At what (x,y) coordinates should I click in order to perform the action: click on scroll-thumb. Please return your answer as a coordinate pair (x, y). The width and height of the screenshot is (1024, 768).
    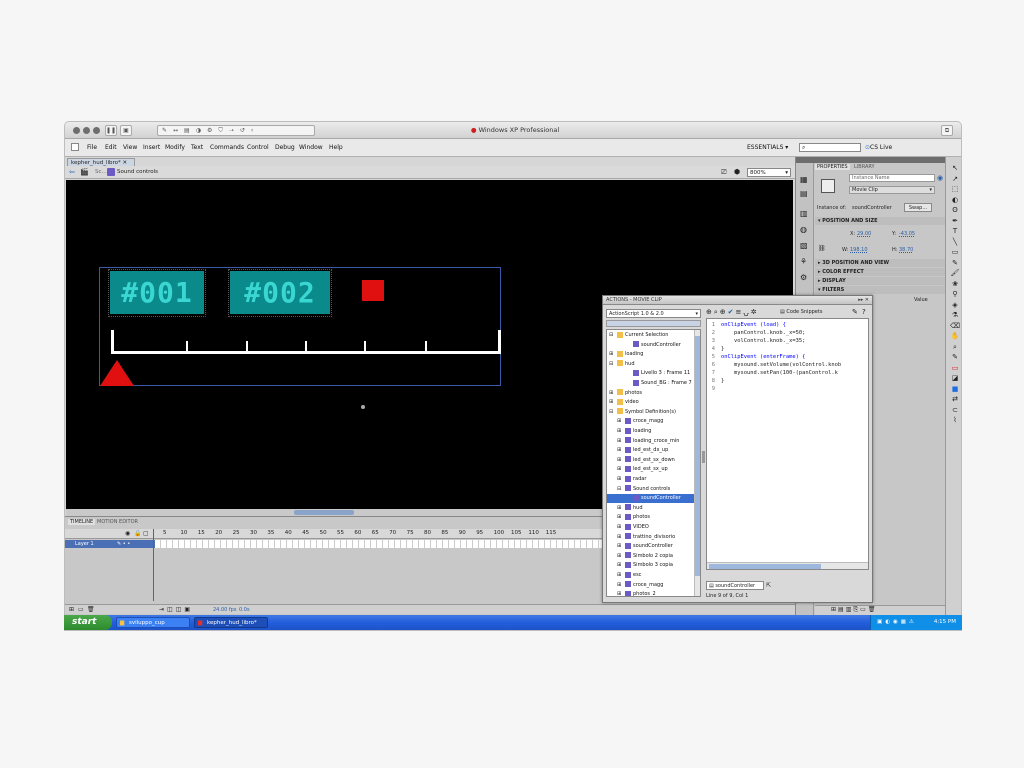
    Looking at the image, I should click on (324, 512).